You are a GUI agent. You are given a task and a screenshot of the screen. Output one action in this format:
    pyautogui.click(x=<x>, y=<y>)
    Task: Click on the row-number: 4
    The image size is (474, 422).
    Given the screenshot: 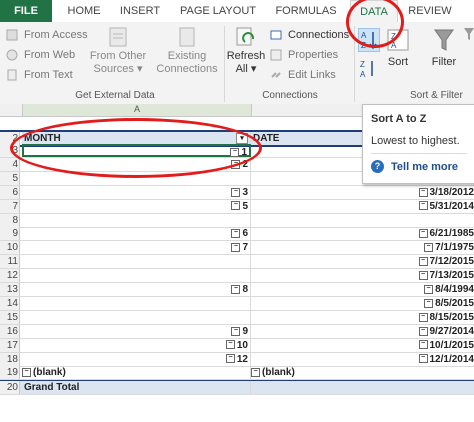 What is the action you would take?
    pyautogui.click(x=10, y=164)
    